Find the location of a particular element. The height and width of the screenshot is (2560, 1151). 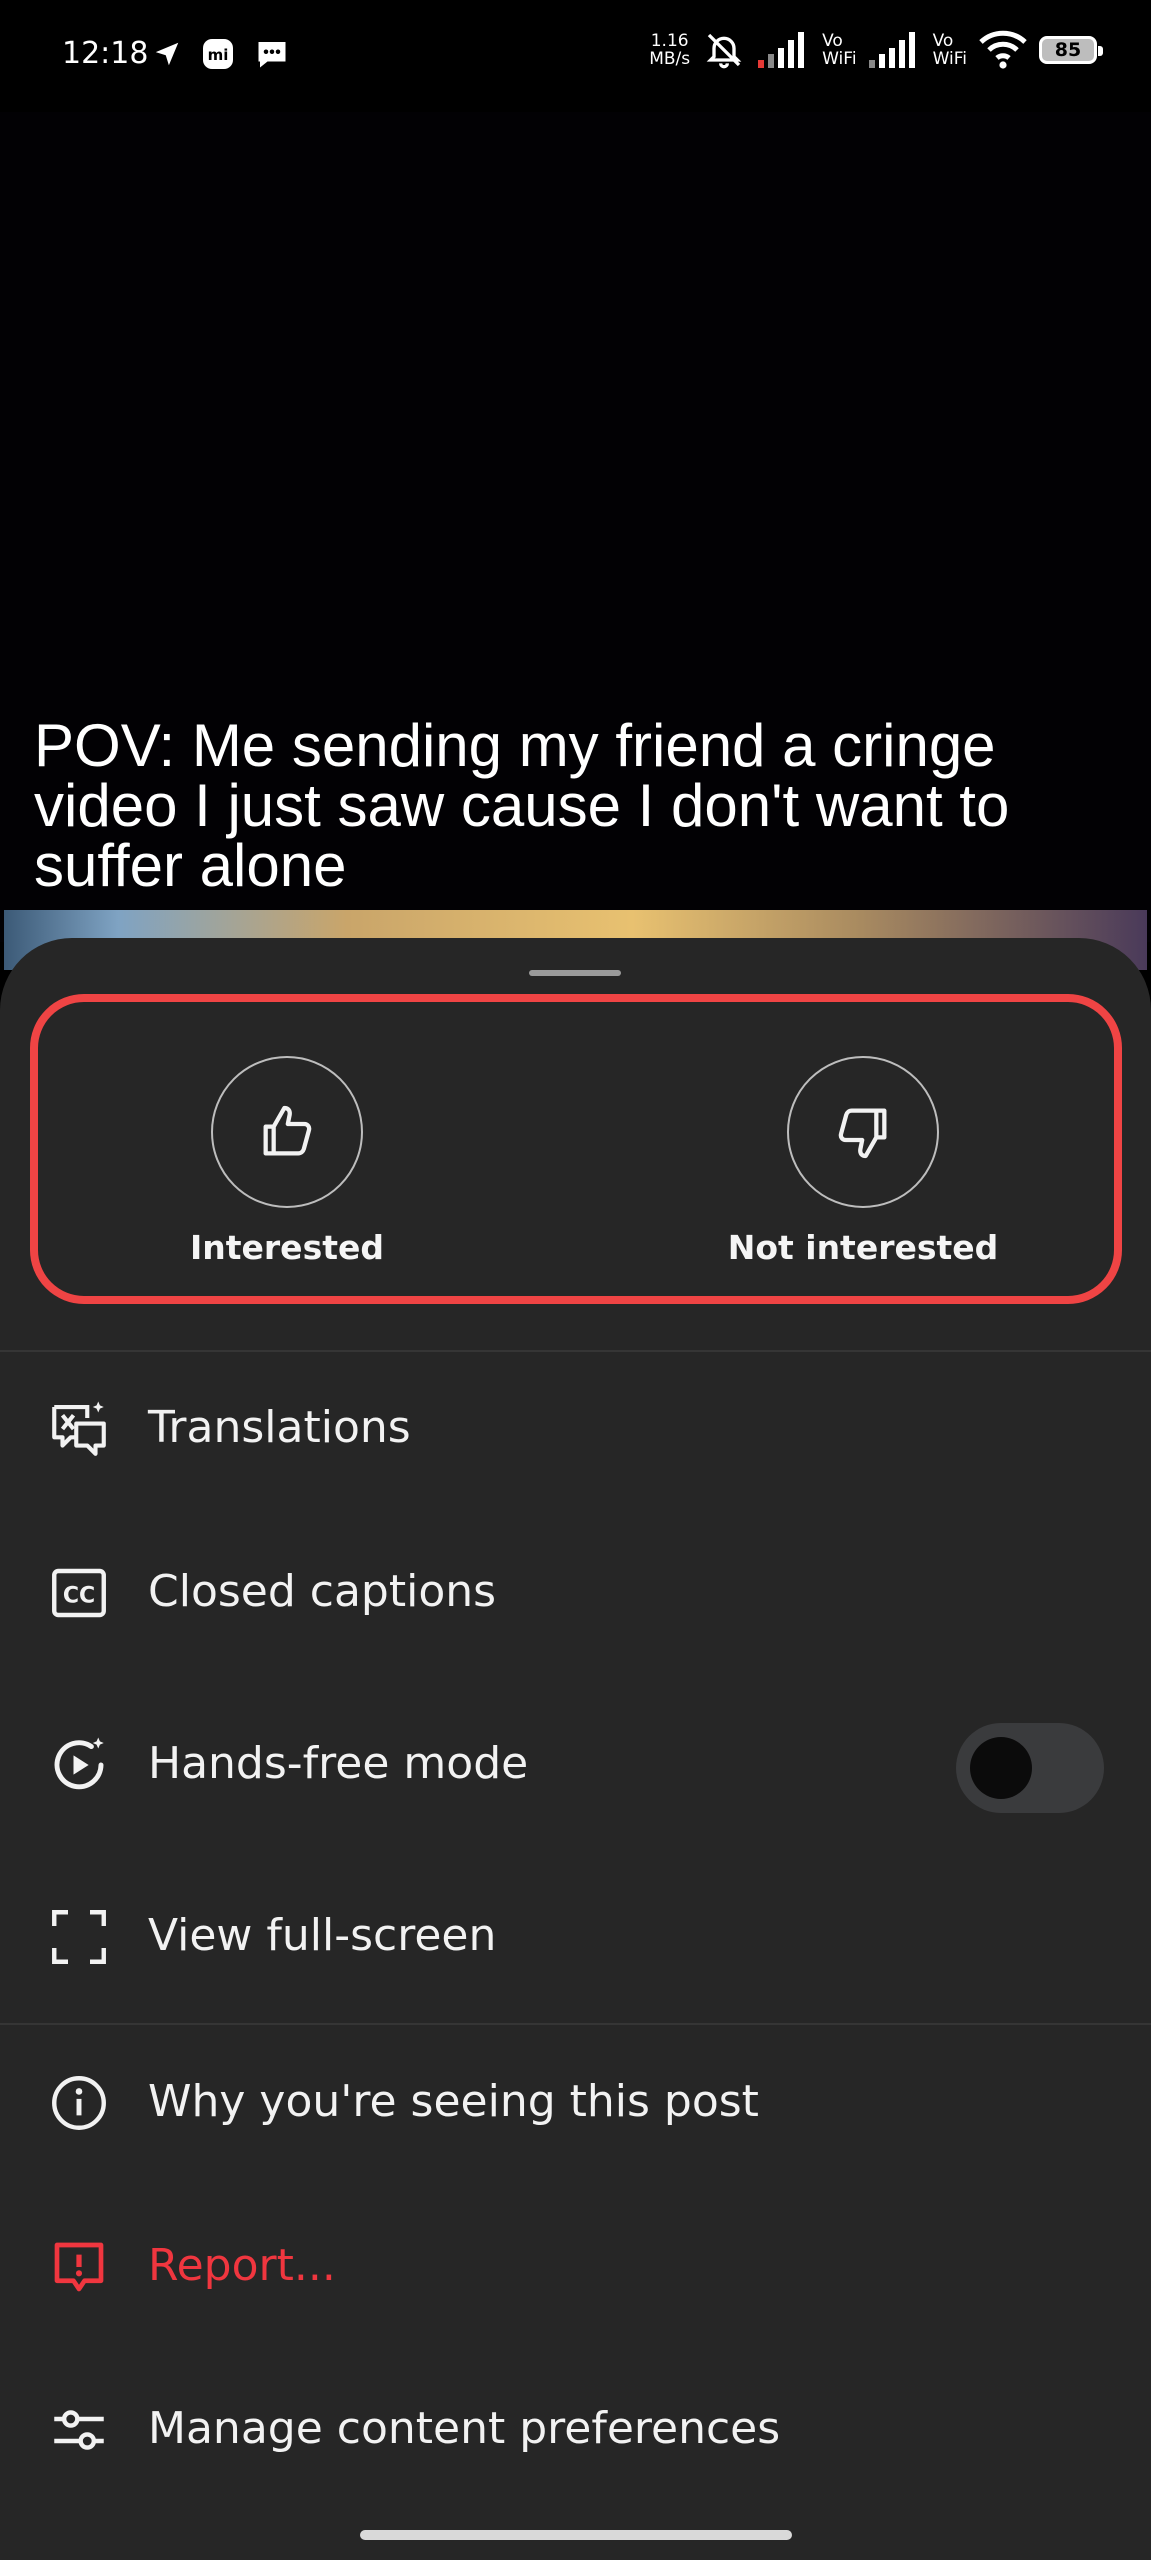

menu-item-manage-content-preferences: Manage content preferences is located at coordinates (575, 2430).